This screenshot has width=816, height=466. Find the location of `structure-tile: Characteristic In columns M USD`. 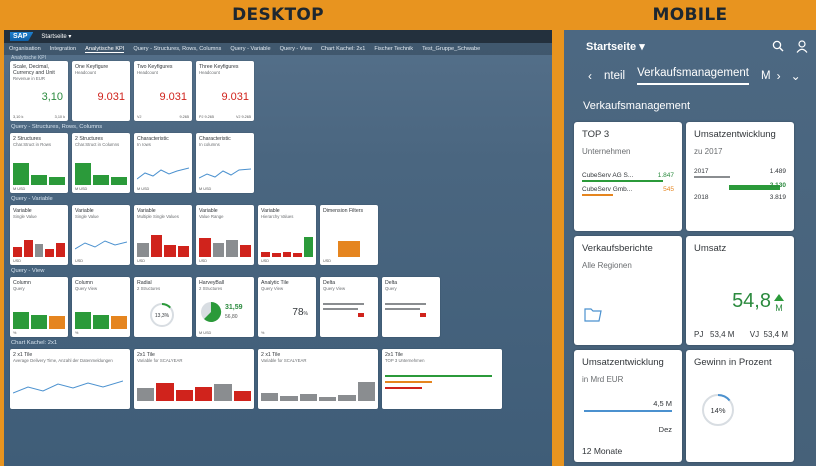

structure-tile: Characteristic In columns M USD is located at coordinates (225, 163).